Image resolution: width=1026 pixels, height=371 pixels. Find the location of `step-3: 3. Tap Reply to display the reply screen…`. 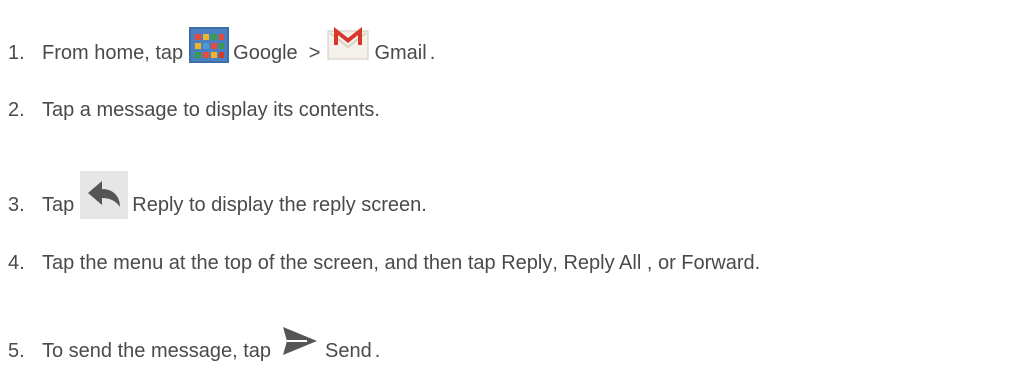

step-3: 3. Tap Reply to display the reply screen… is located at coordinates (217, 200).